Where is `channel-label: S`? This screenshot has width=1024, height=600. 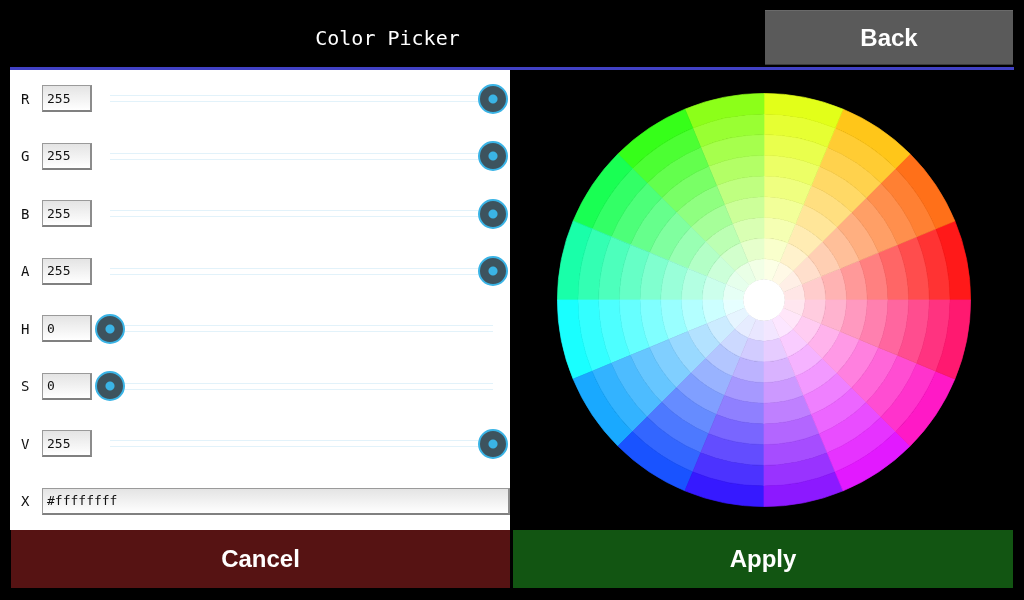 channel-label: S is located at coordinates (25, 386).